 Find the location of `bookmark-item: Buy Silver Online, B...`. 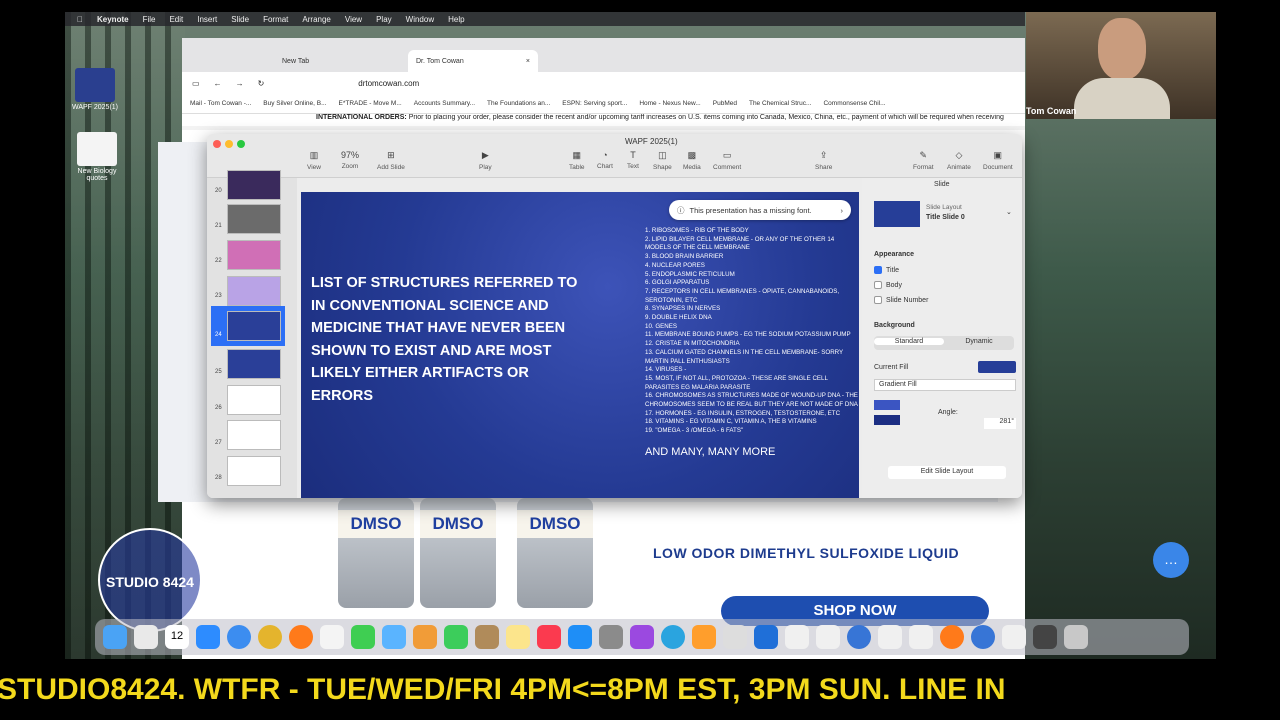

bookmark-item: Buy Silver Online, B... is located at coordinates (294, 103).